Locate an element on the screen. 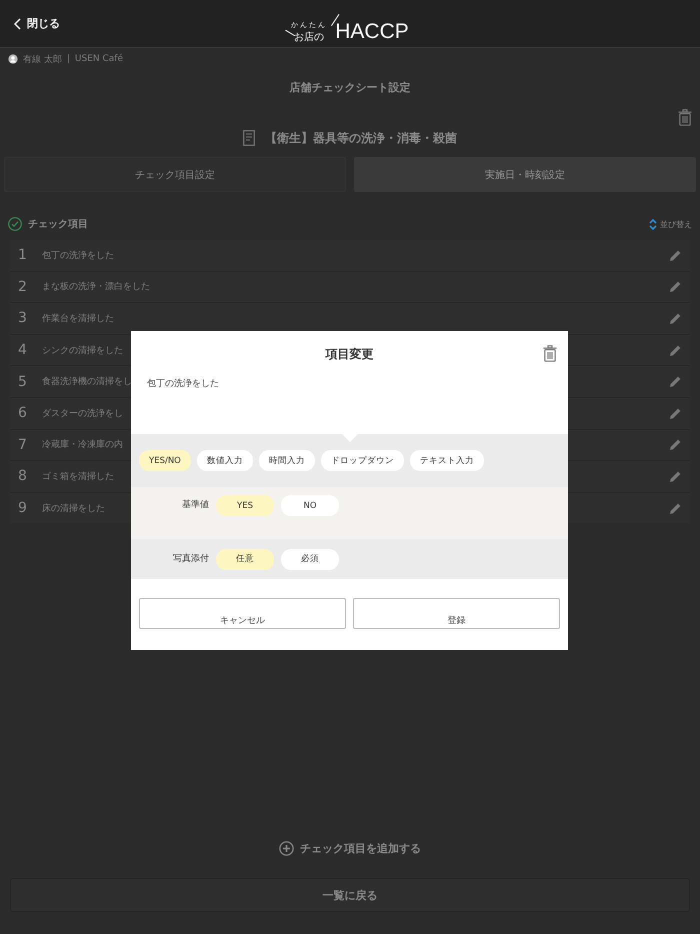 The width and height of the screenshot is (700, 934). dialog-title: 項目変更 is located at coordinates (350, 354).